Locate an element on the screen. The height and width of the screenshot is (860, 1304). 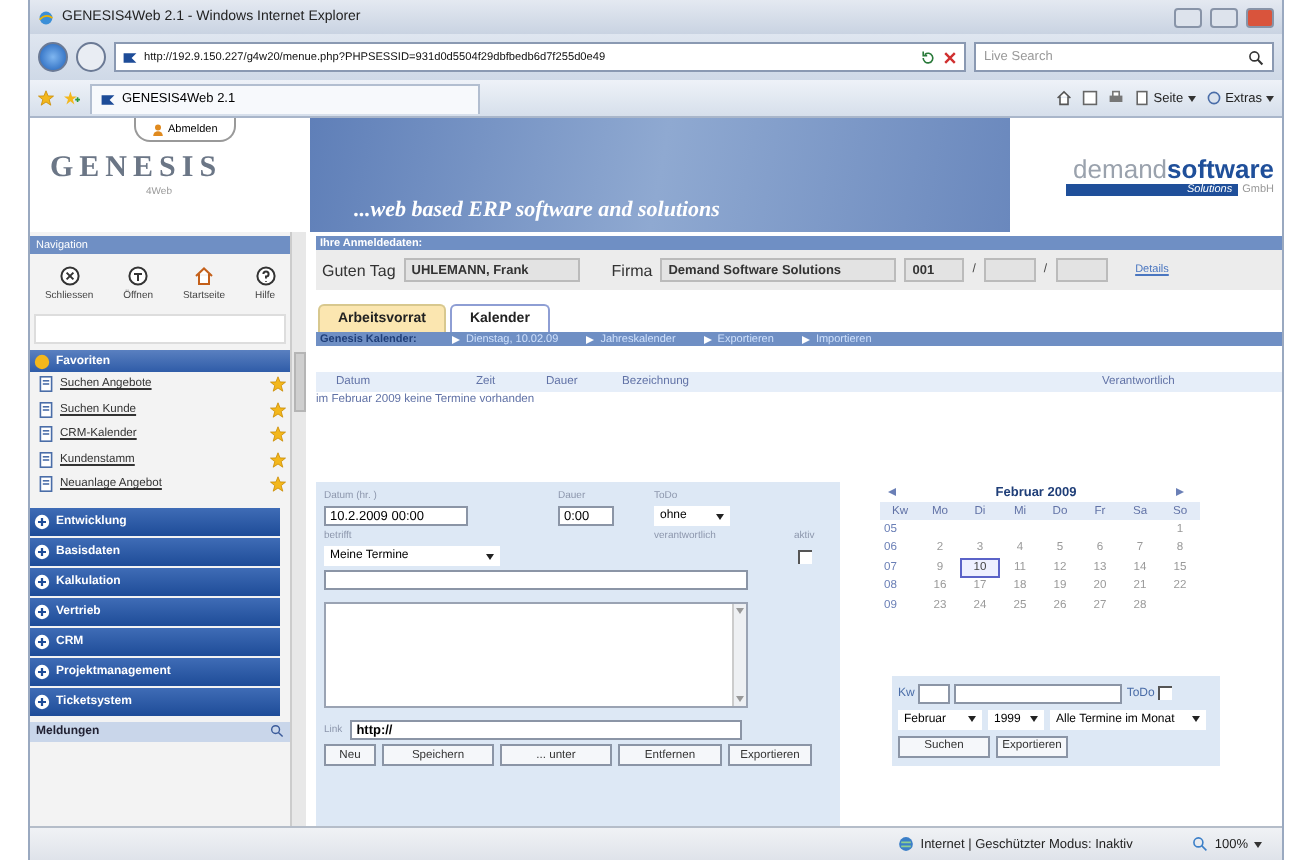
star-circle-icon is located at coordinates (42, 361).